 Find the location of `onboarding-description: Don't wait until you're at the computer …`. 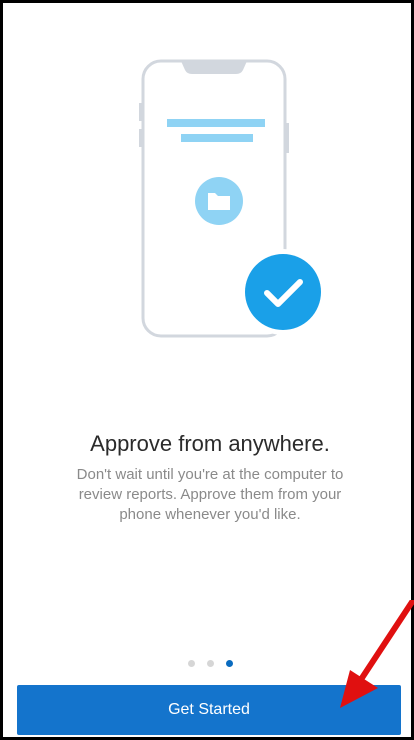

onboarding-description: Don't wait until you're at the computer … is located at coordinates (210, 494).